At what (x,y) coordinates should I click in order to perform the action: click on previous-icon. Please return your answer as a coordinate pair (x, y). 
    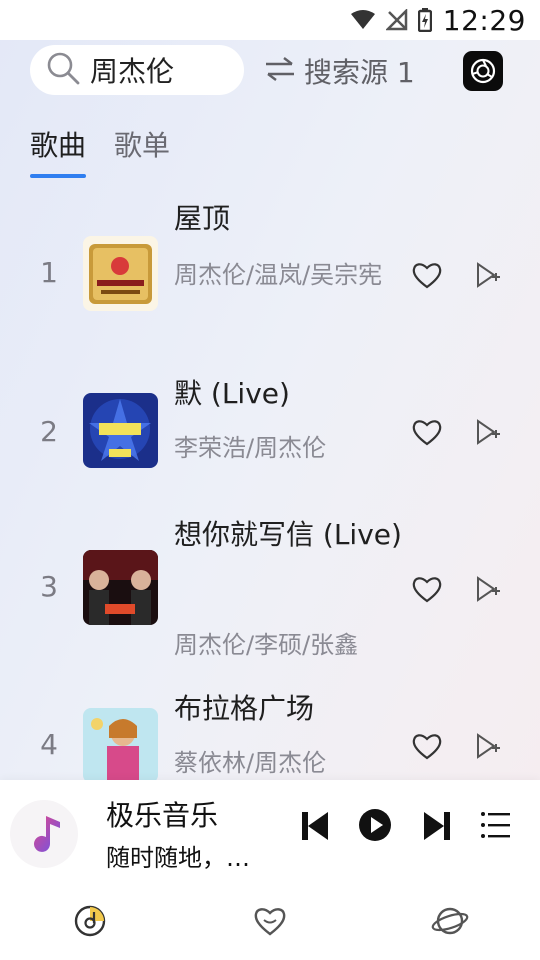
    Looking at the image, I should click on (315, 828).